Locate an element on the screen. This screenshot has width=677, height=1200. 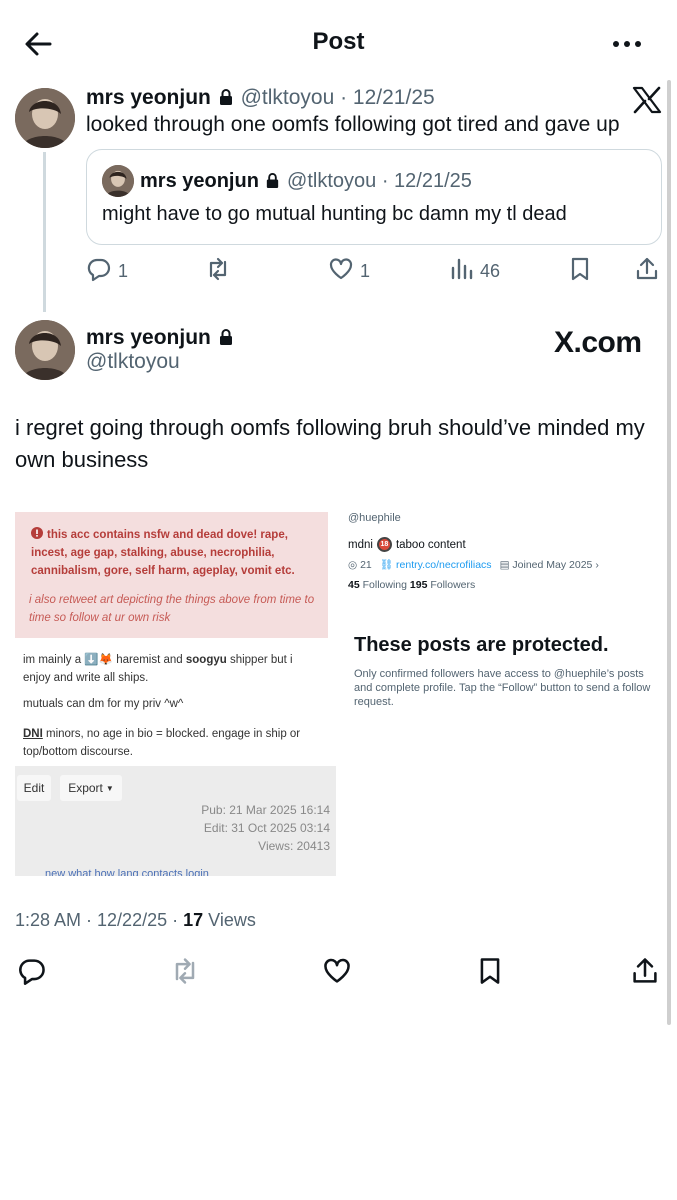
page-title: Post is located at coordinates (338, 41).